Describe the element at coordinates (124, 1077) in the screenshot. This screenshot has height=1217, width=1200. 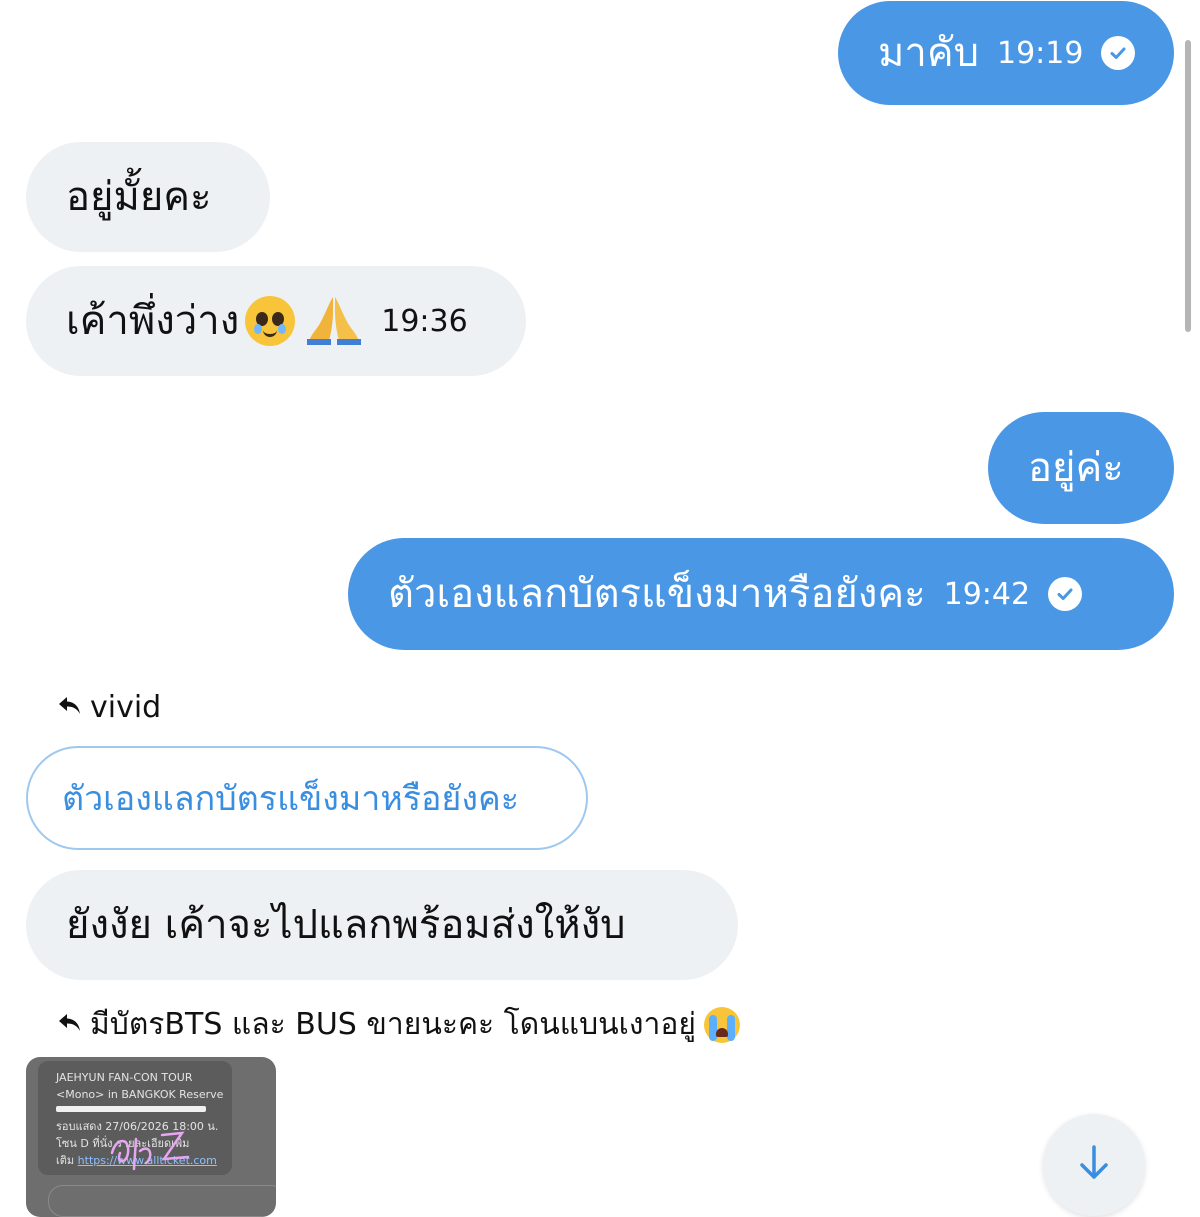
I see `ticket-title: JAEHYUN FAN-CON TOUR` at that location.